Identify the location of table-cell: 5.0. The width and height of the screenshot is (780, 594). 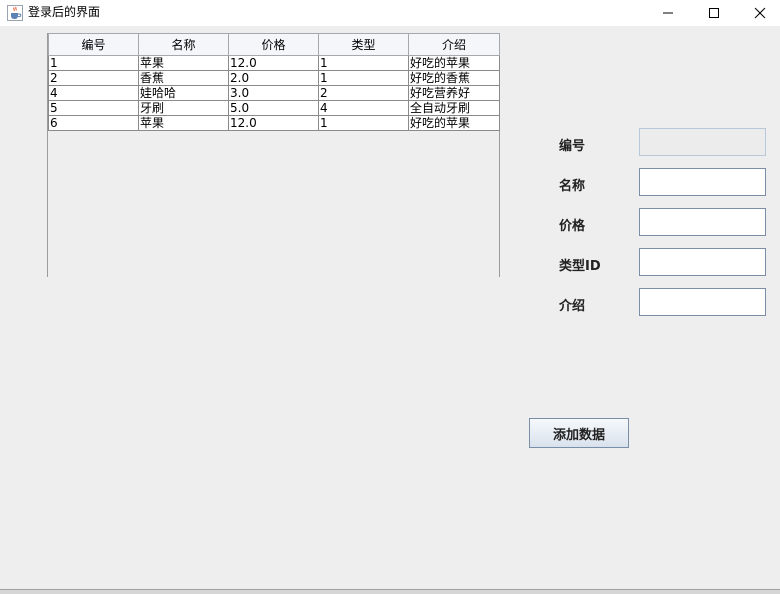
(273, 108).